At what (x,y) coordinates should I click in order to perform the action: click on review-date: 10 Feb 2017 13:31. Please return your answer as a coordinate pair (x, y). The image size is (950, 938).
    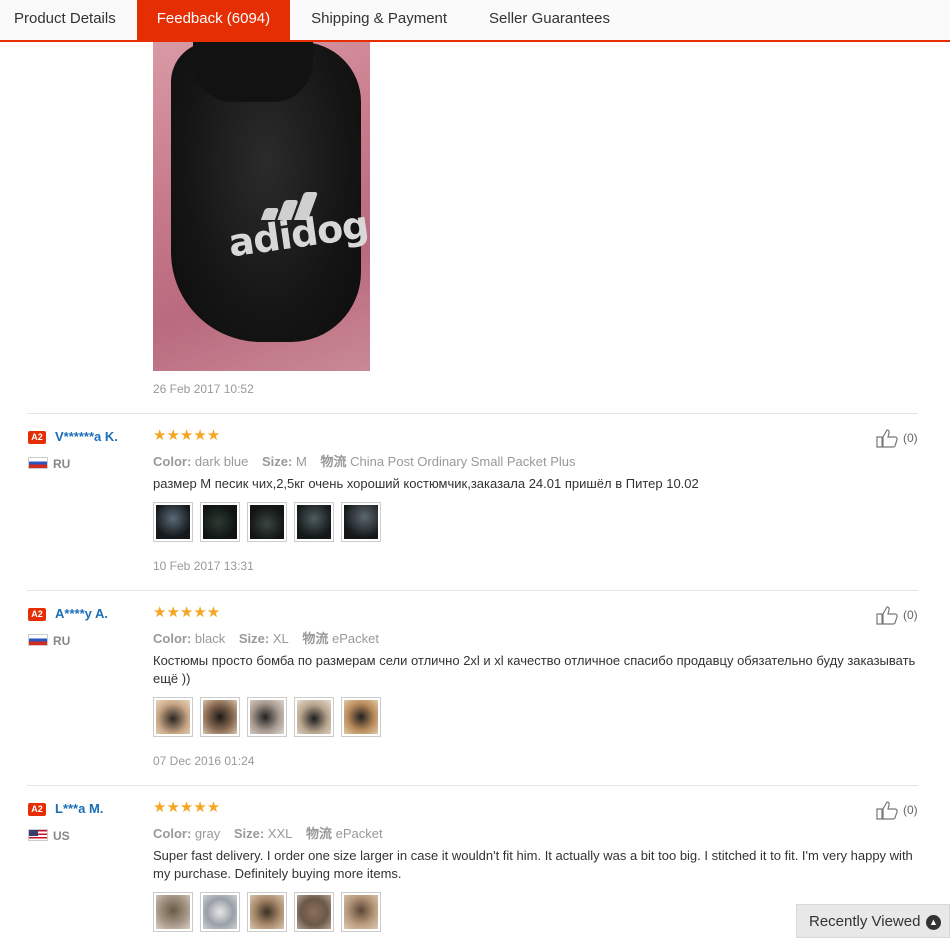
    Looking at the image, I should click on (203, 566).